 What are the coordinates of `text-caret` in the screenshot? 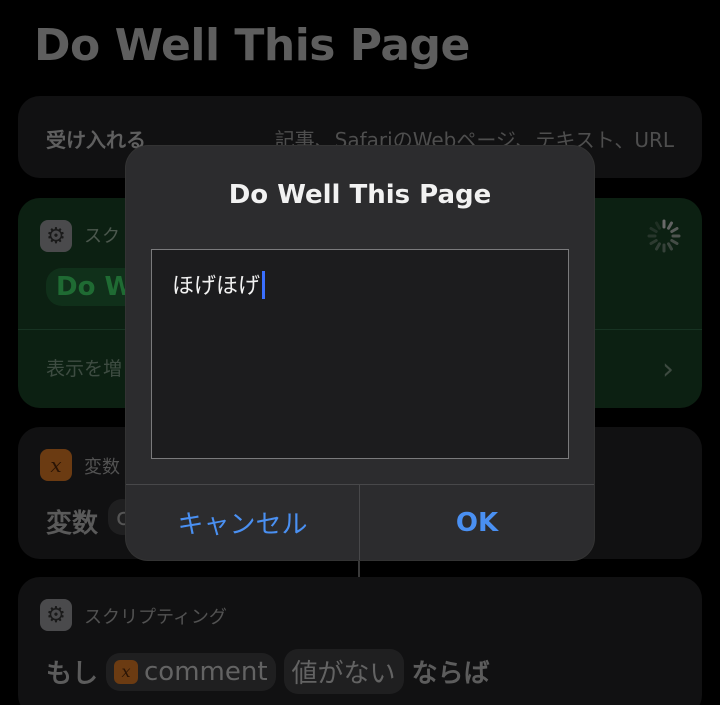 It's located at (264, 285).